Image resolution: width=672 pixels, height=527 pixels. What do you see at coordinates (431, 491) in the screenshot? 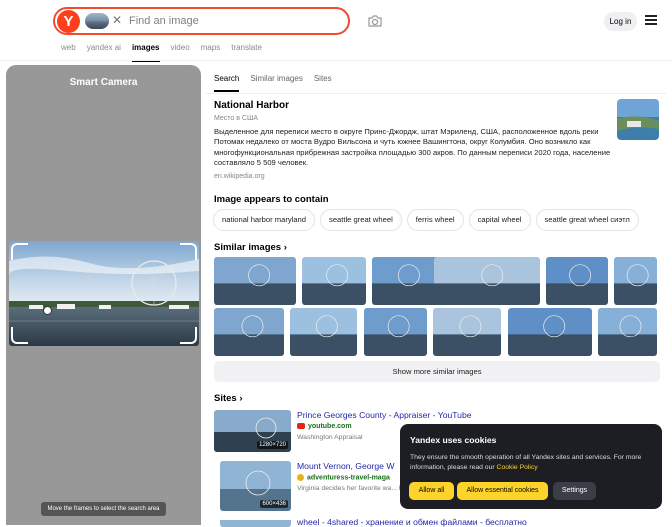
I see `allow-all-button: Allow all` at bounding box center [431, 491].